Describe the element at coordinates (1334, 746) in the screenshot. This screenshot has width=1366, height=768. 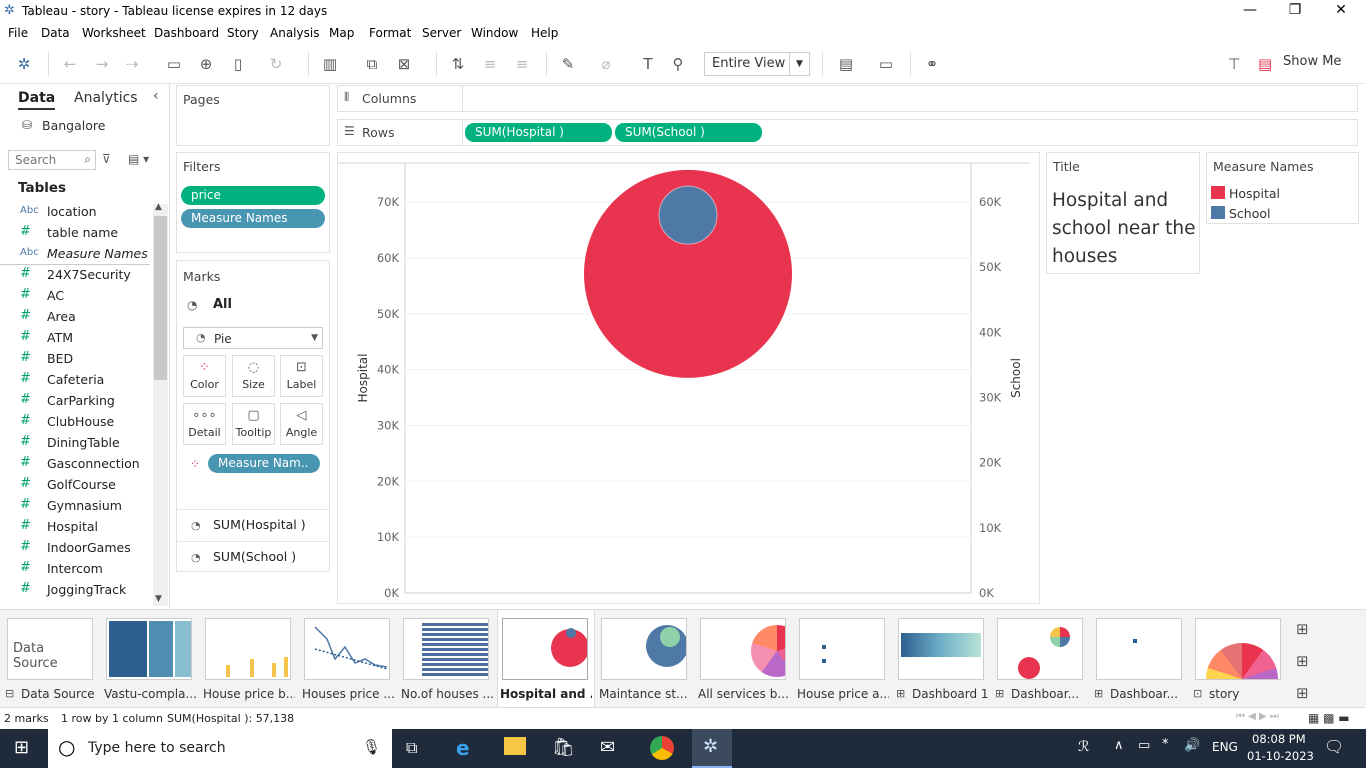
I see `notification-icon: 🗨` at that location.